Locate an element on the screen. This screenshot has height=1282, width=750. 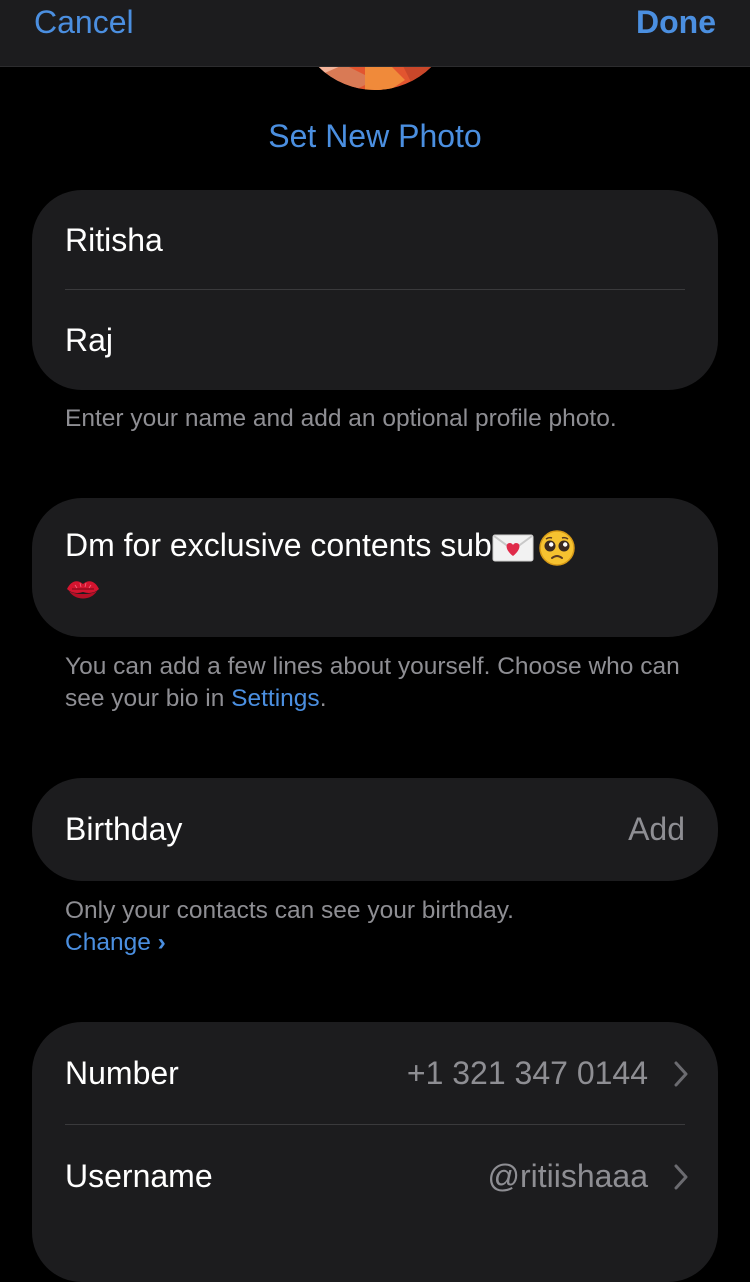
bio-hint-period: . is located at coordinates (323, 698).